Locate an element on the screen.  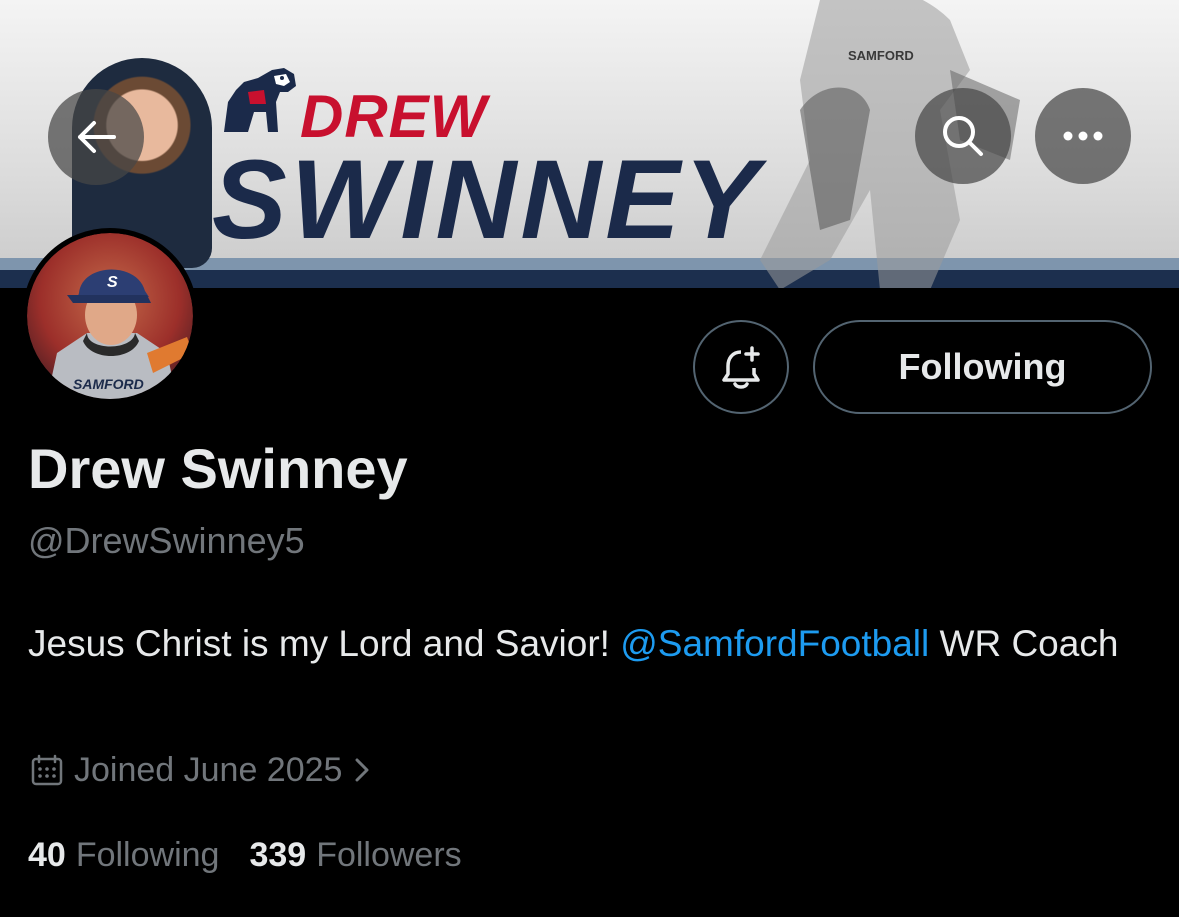
following-button: Following is located at coordinates (982, 367).